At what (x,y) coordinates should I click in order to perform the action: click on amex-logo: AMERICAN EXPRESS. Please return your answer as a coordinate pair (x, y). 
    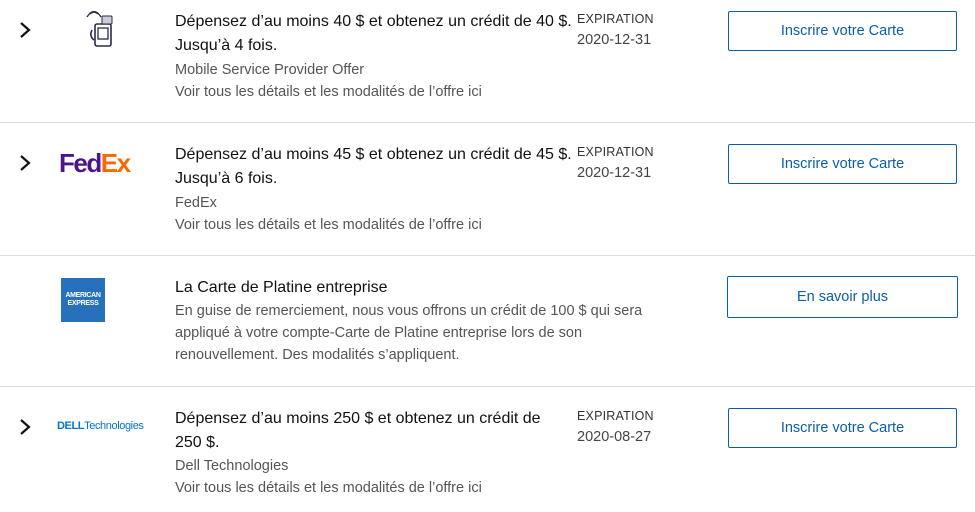
    Looking at the image, I should click on (83, 300).